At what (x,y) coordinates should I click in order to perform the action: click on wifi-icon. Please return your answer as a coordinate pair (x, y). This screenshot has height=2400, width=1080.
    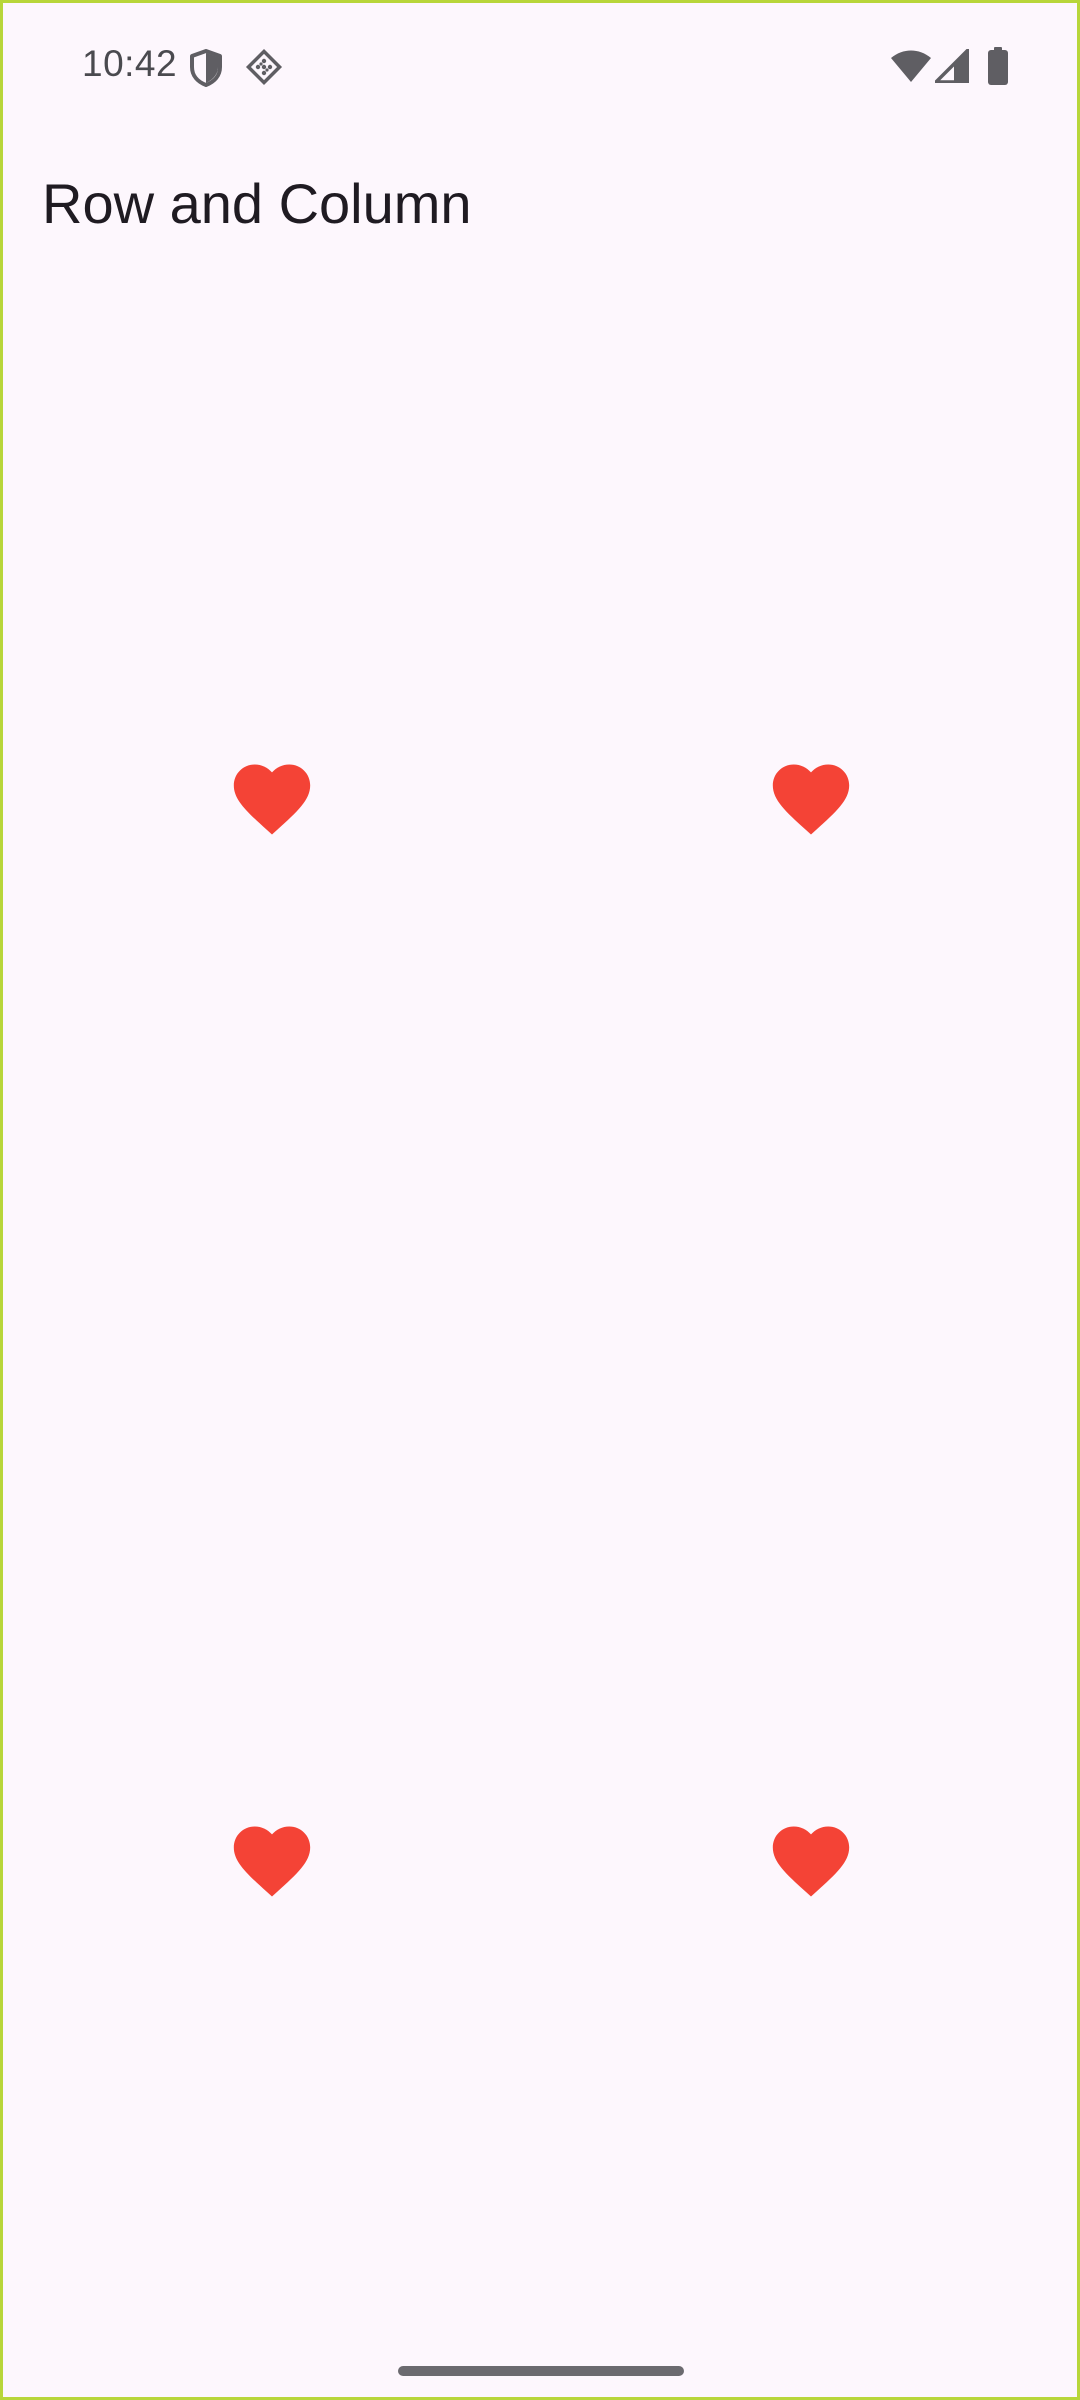
    Looking at the image, I should click on (911, 66).